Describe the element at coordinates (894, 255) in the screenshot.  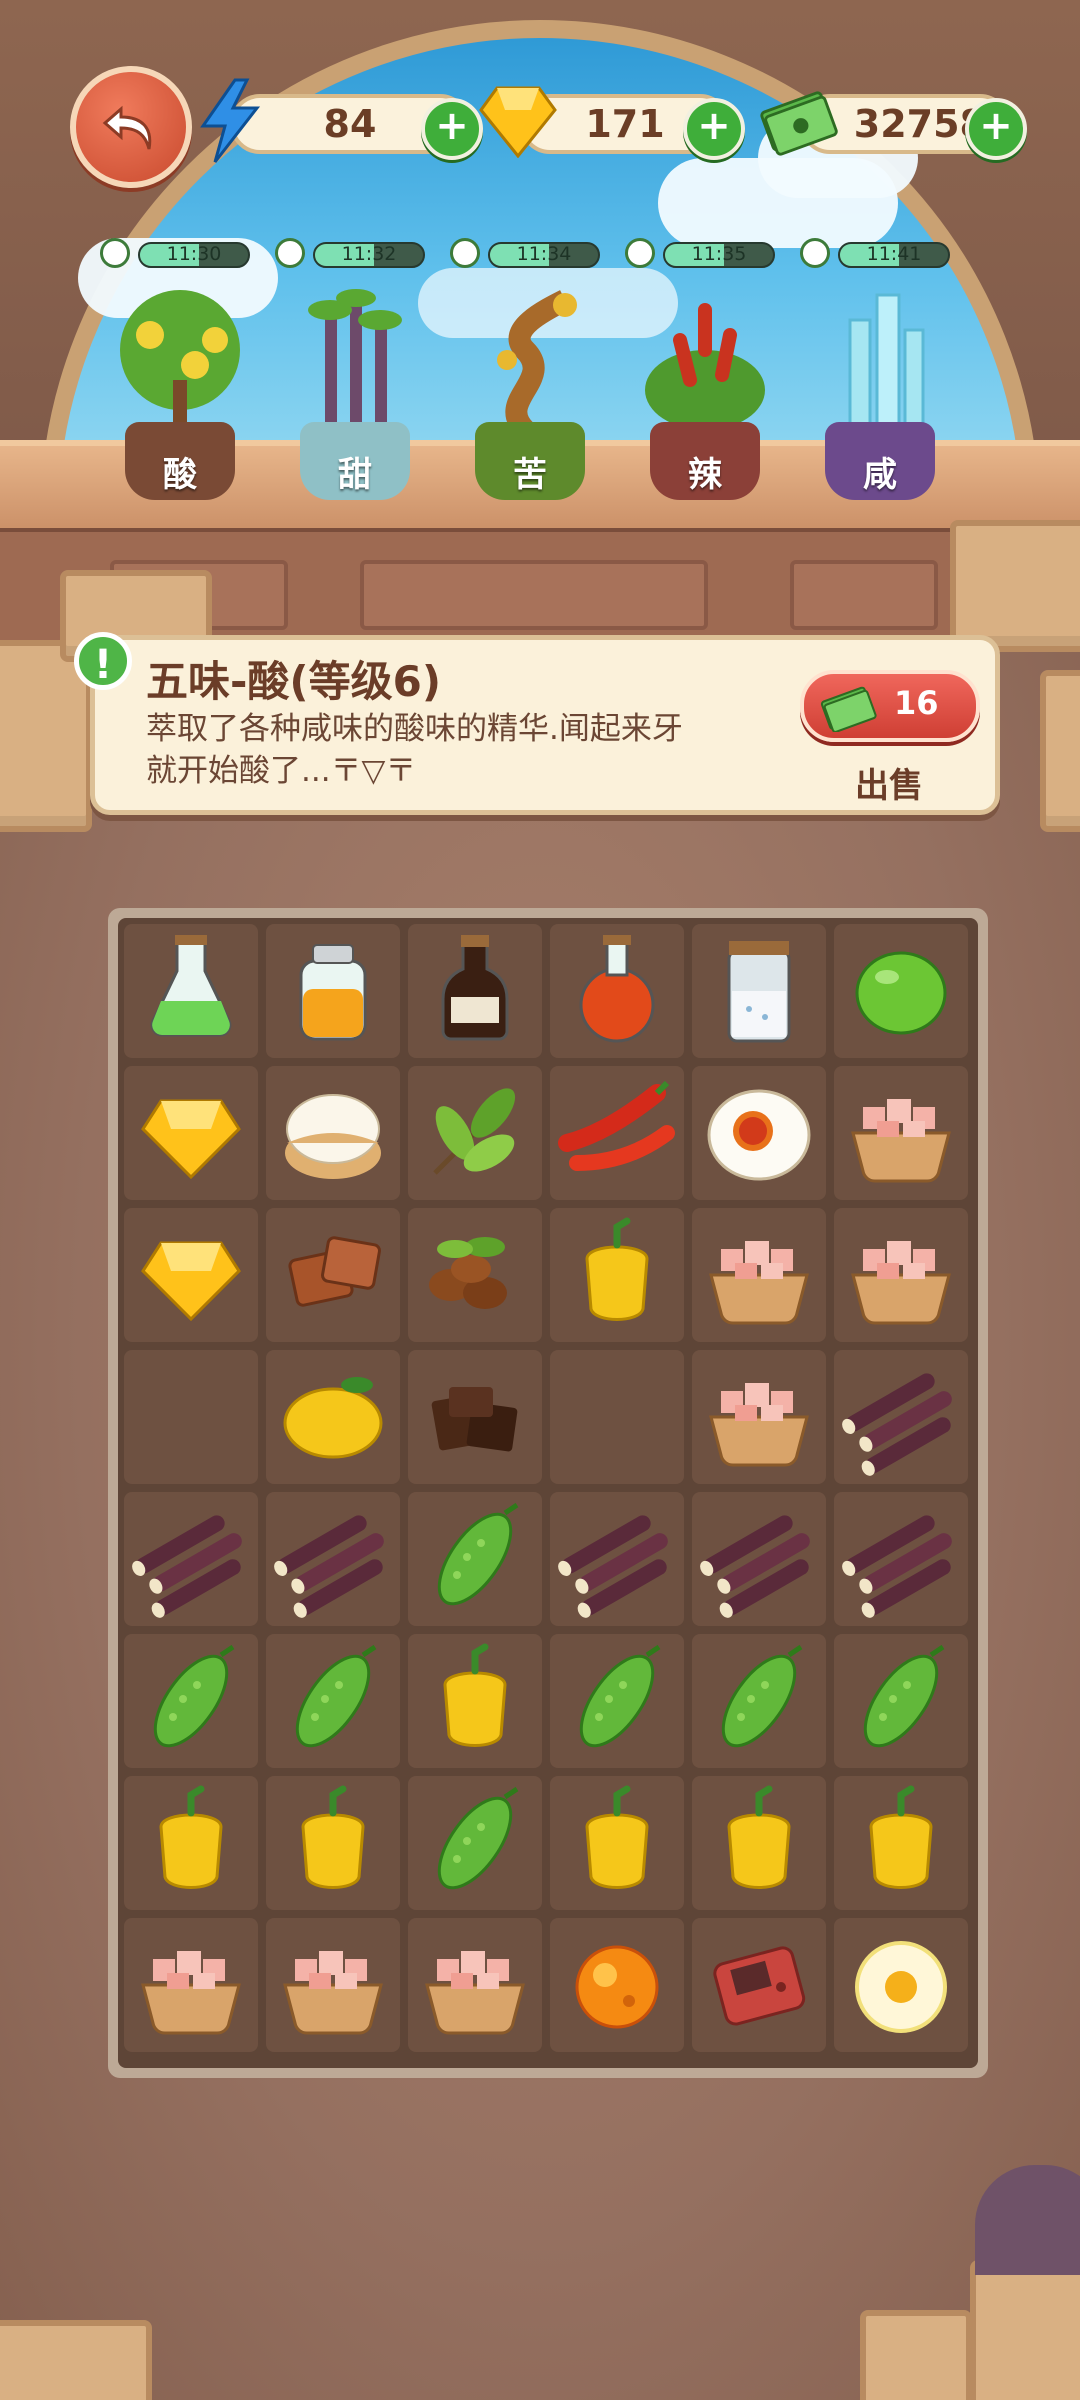
I see `timer-bar: 11:41` at that location.